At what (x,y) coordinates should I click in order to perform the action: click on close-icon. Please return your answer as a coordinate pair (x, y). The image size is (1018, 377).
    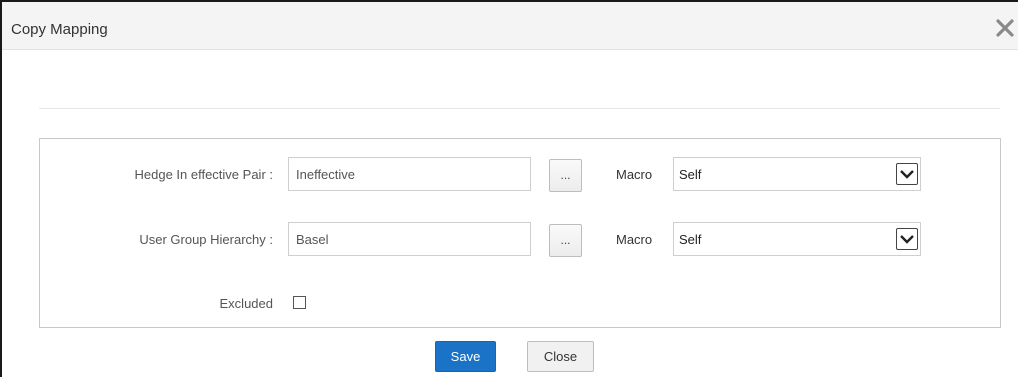
    Looking at the image, I should click on (1005, 28).